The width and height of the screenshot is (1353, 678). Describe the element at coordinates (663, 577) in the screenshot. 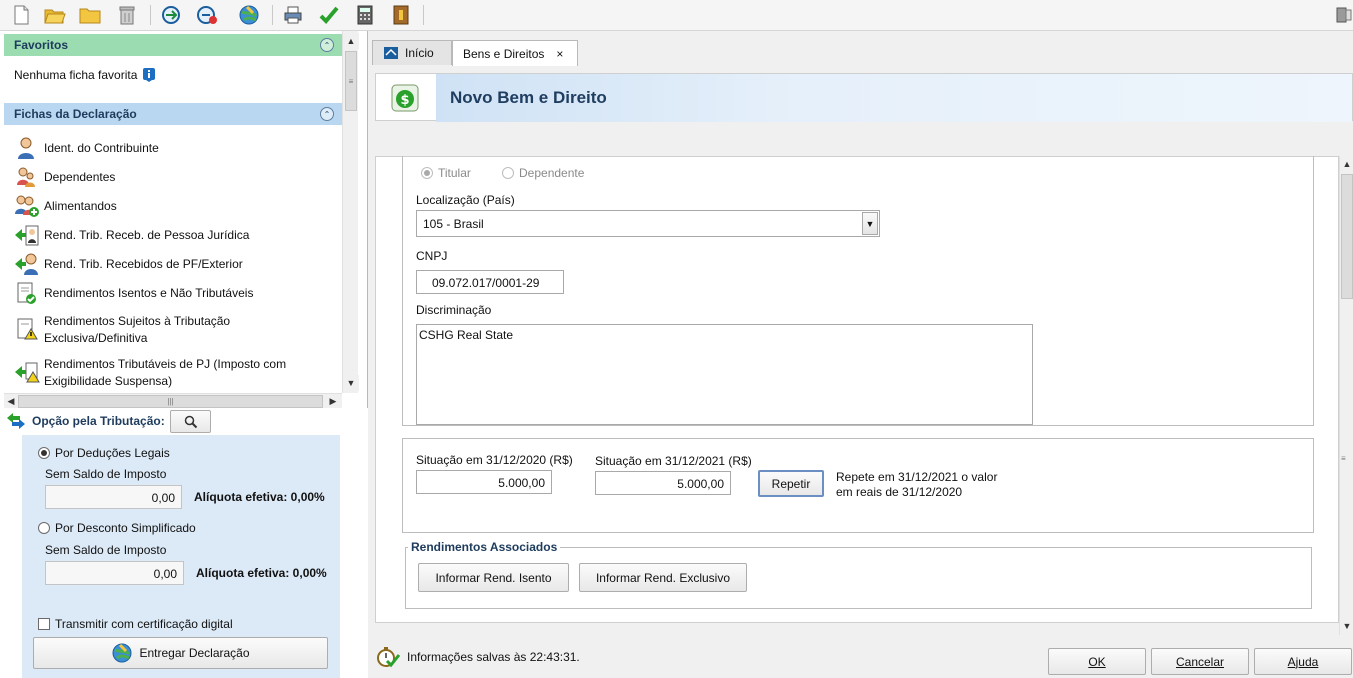

I see `informar-rend-exclusivo-button: Informar Rend. Exclusivo` at that location.